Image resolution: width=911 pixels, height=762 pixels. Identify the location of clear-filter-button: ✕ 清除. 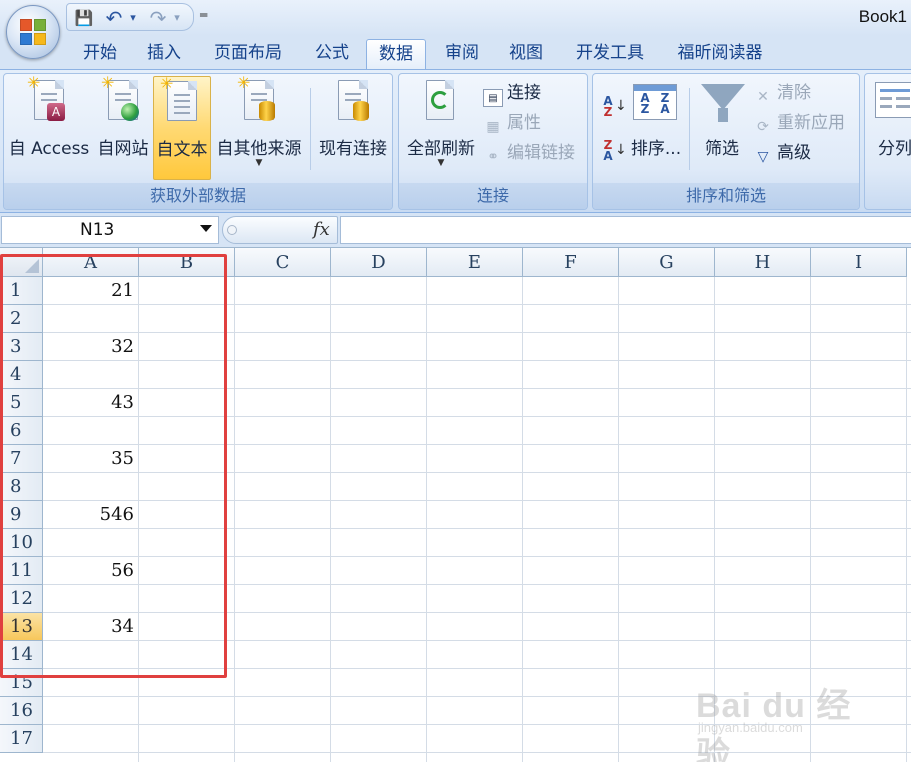
(782, 93).